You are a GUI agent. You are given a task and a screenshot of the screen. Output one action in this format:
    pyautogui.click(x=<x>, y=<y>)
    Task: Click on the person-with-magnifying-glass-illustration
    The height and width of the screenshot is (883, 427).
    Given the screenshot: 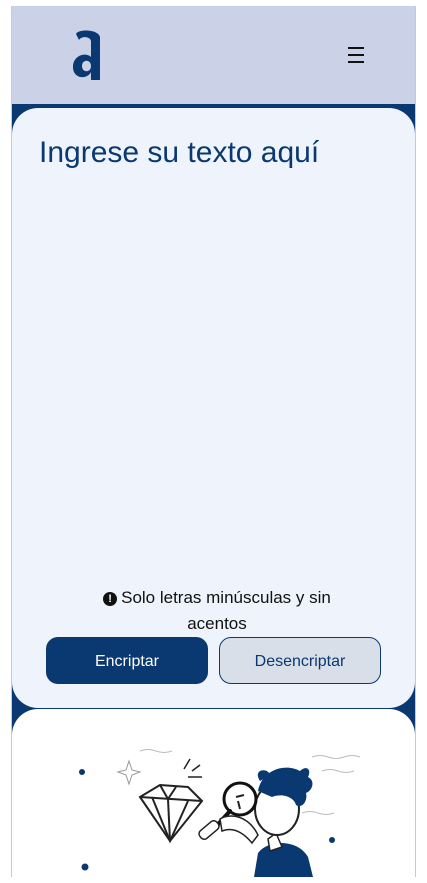 What is the action you would take?
    pyautogui.click(x=220, y=813)
    